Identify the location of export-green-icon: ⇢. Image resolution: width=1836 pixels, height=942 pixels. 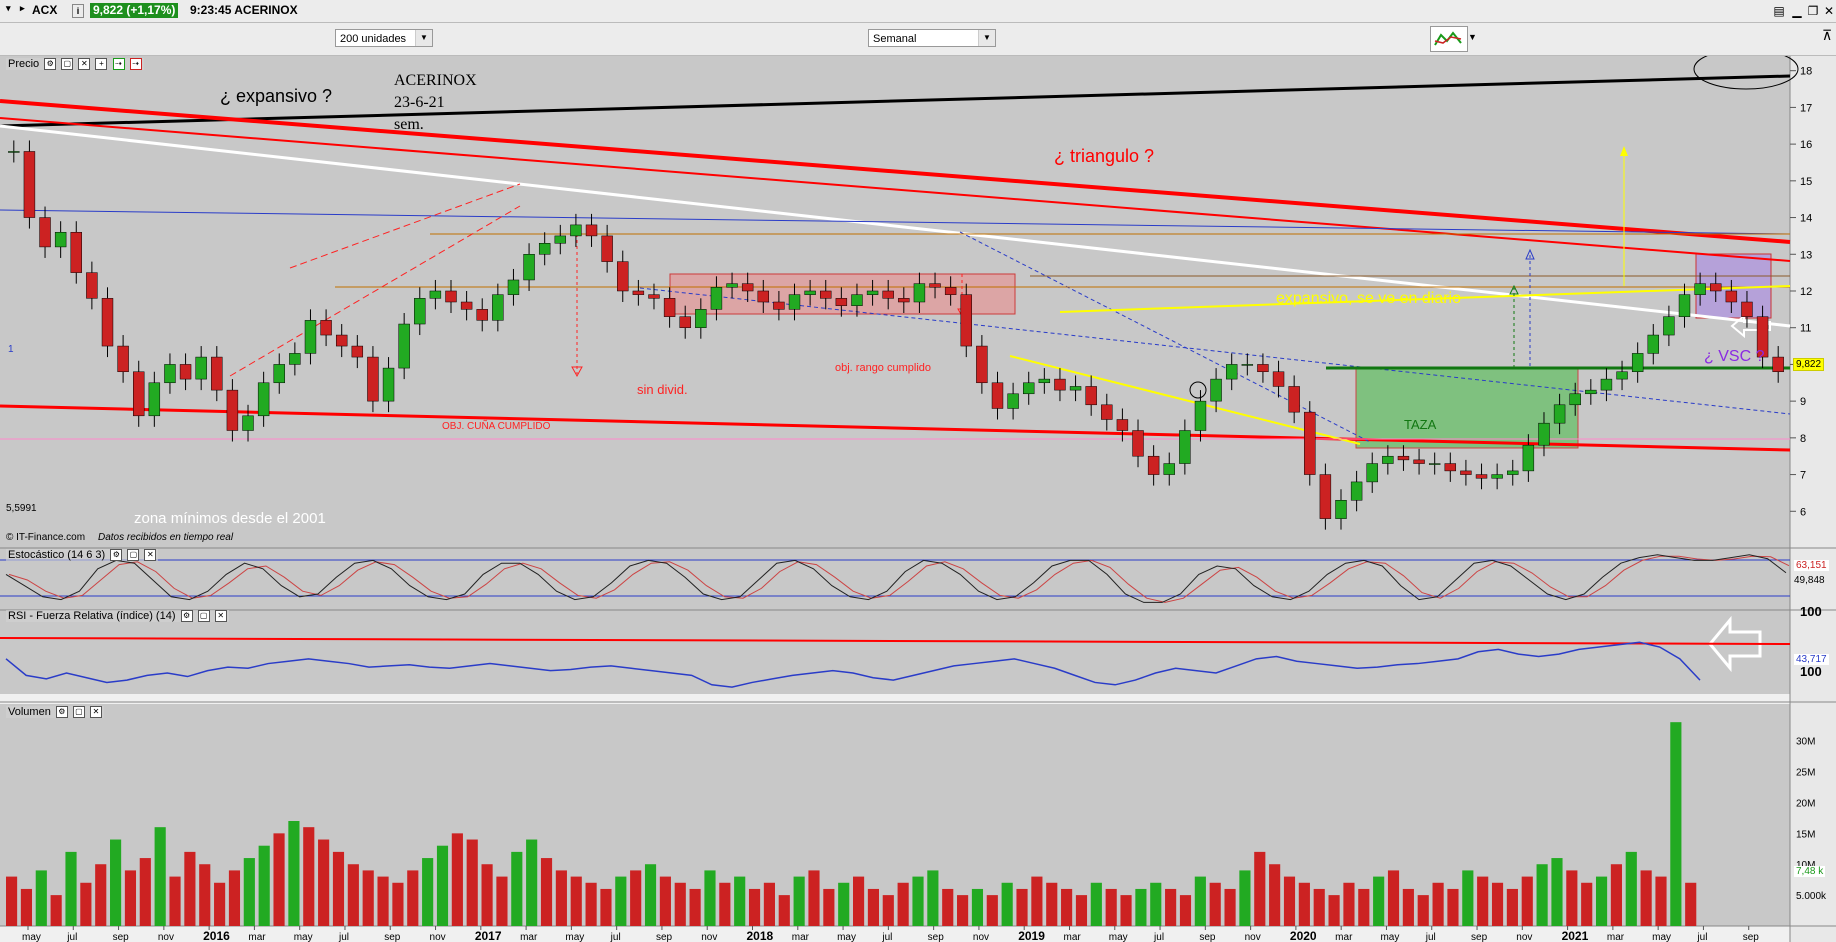
(118, 64).